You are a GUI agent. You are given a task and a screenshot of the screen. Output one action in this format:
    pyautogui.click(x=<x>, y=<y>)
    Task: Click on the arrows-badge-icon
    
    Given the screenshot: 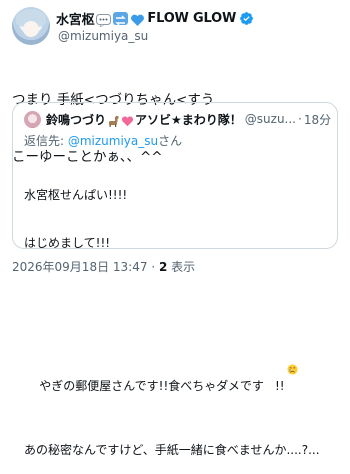 What is the action you would take?
    pyautogui.click(x=121, y=18)
    